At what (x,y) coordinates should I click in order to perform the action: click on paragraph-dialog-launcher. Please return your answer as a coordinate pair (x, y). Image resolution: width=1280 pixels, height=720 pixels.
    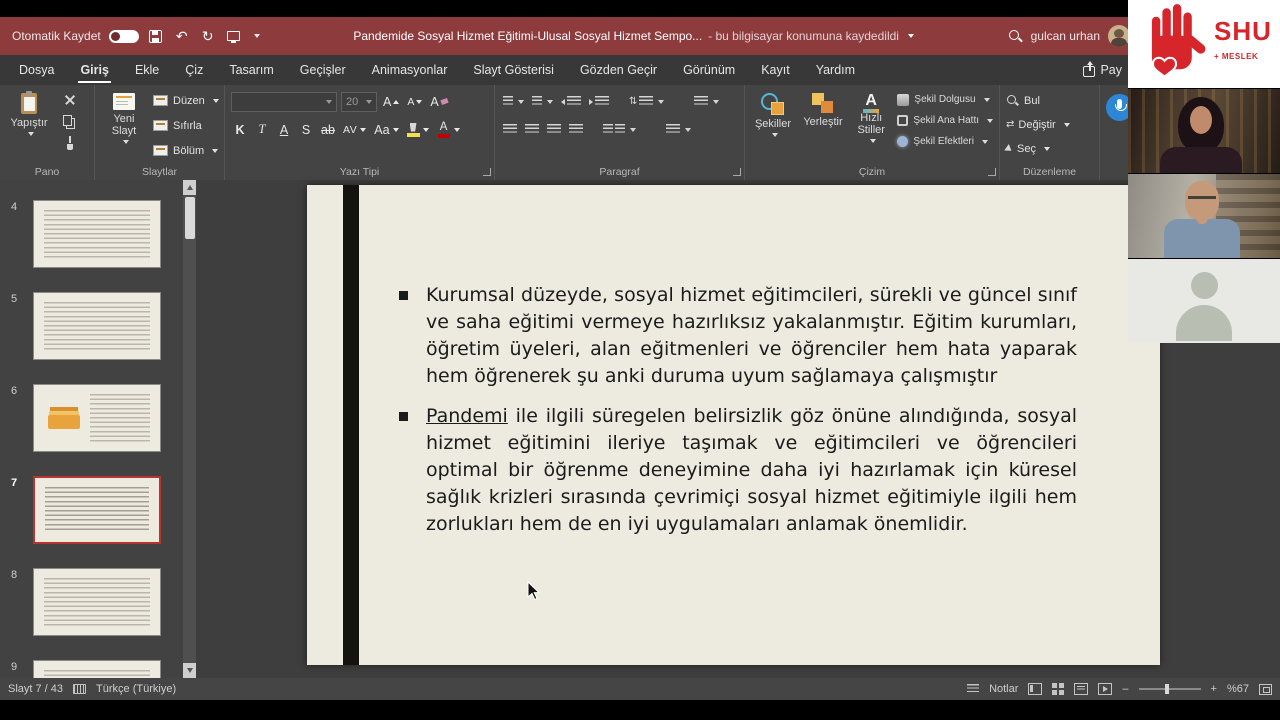
    Looking at the image, I should click on (737, 172).